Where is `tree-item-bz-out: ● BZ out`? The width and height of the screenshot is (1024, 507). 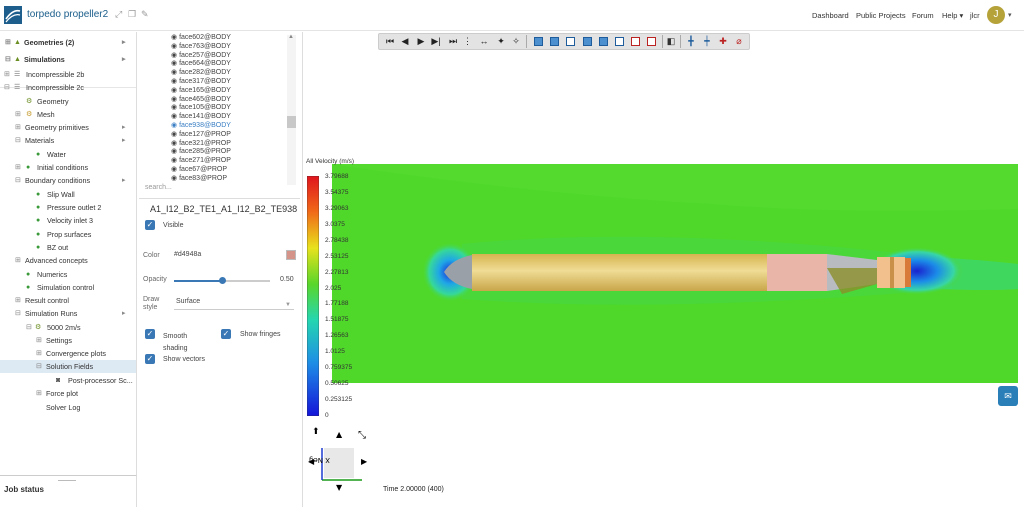 tree-item-bz-out: ● BZ out is located at coordinates (68, 247).